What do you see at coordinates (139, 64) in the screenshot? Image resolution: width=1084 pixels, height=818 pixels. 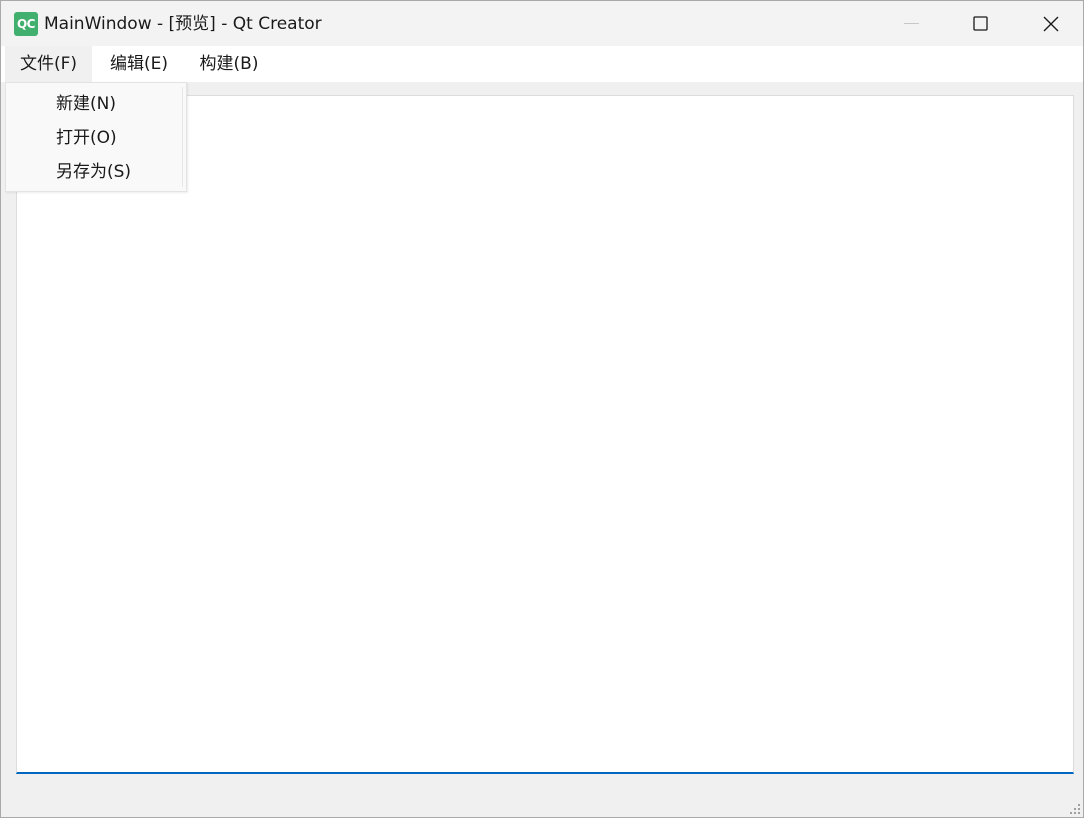 I see `menu-edit: 编辑(E)` at bounding box center [139, 64].